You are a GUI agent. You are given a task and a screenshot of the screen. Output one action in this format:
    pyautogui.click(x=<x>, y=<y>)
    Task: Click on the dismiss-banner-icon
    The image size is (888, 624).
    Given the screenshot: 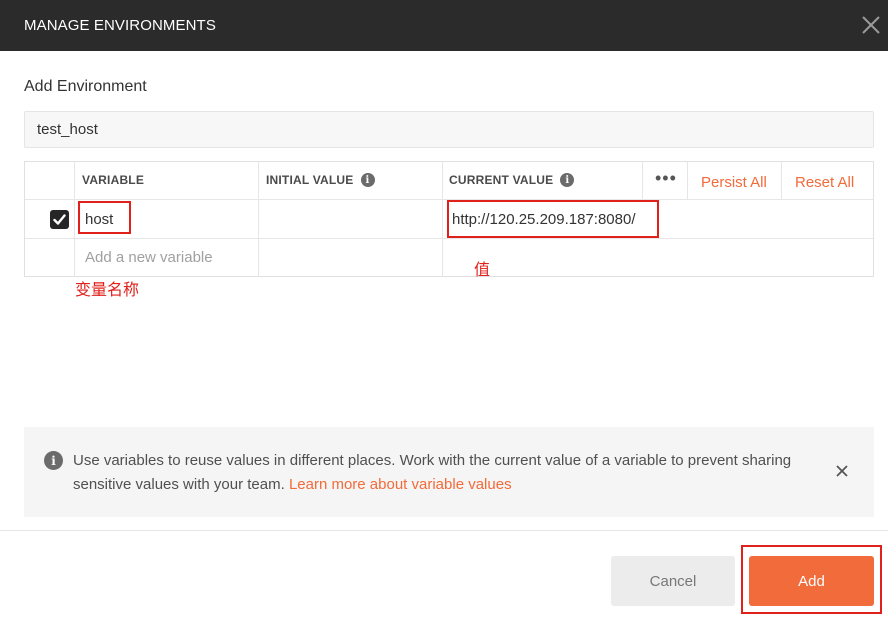 What is the action you would take?
    pyautogui.click(x=842, y=471)
    